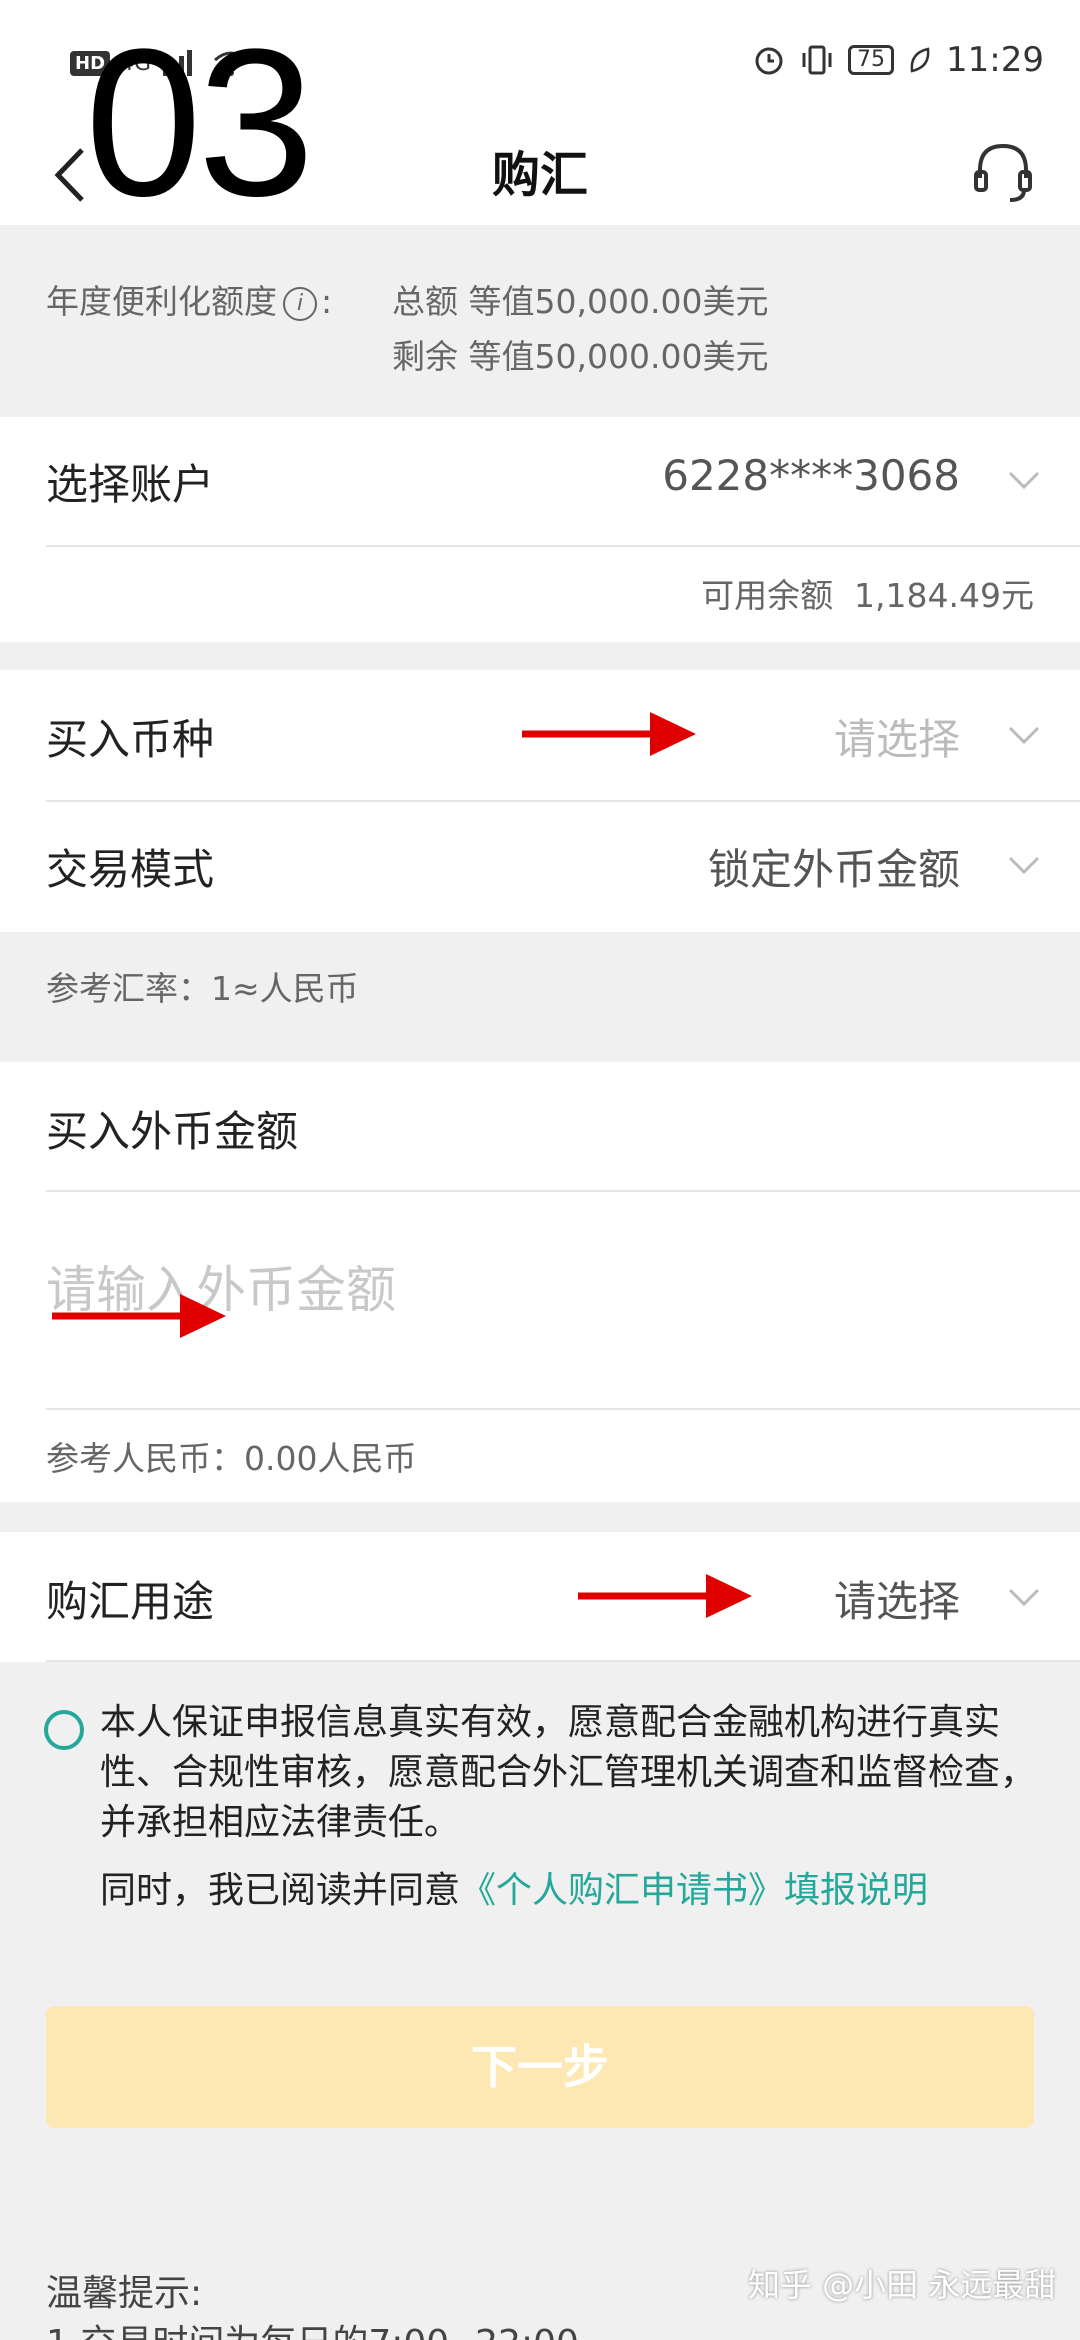 This screenshot has height=2340, width=1080. Describe the element at coordinates (896, 1601) in the screenshot. I see `purpose-value: 请选择` at that location.